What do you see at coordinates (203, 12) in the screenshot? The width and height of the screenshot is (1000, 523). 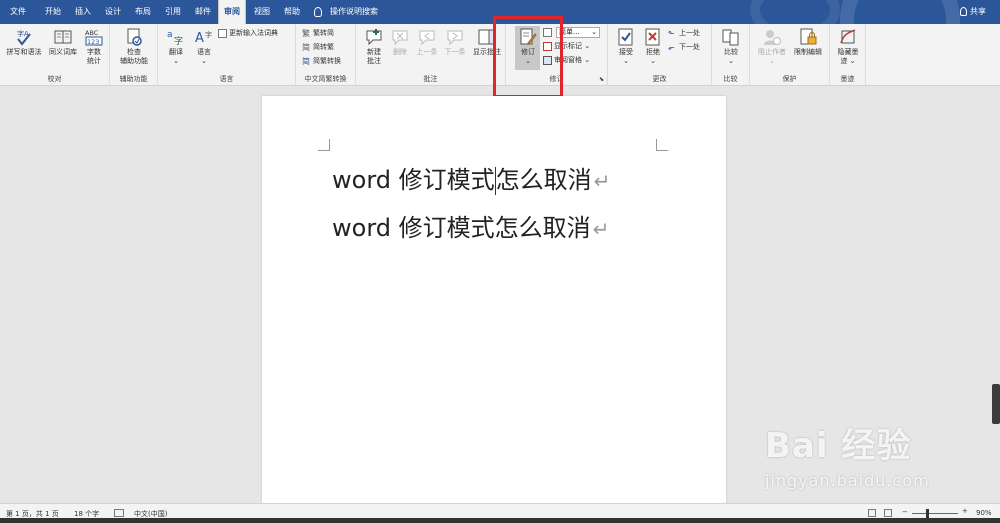 I see `tab-mailings: 邮件` at bounding box center [203, 12].